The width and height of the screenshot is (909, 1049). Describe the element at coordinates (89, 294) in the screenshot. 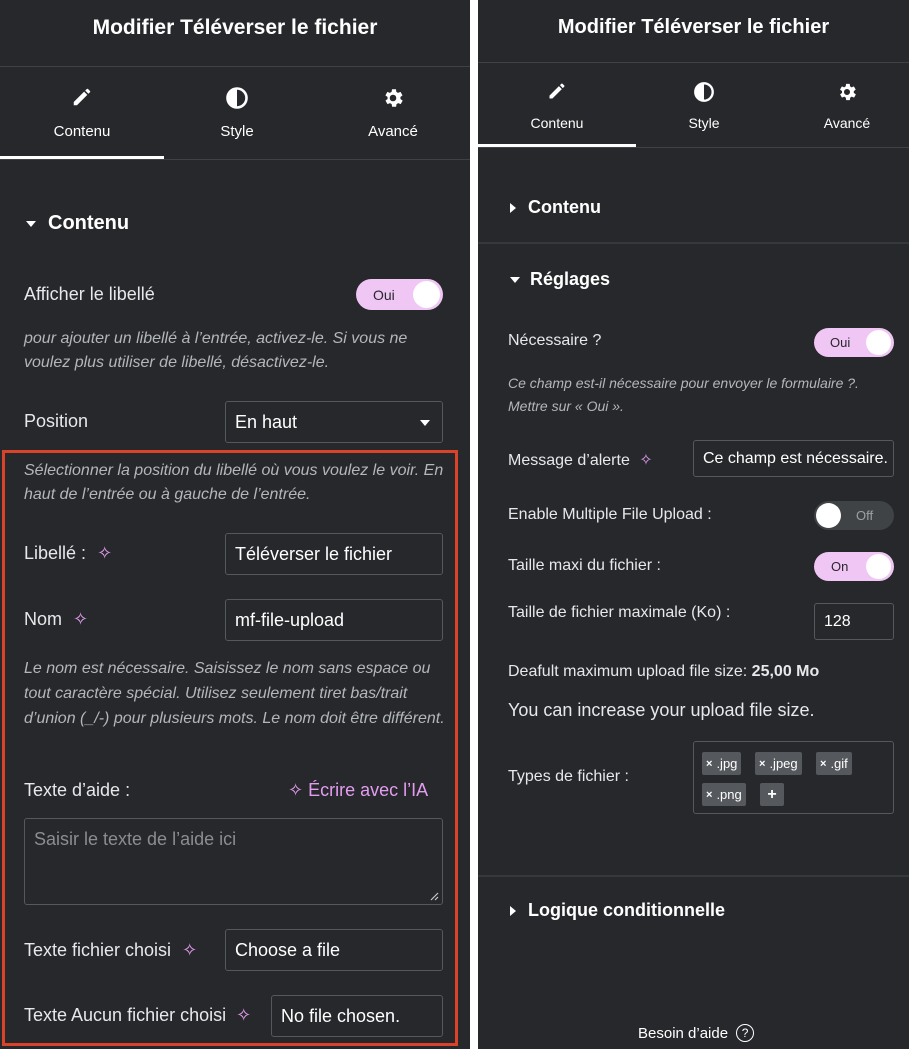

I see `show-label-label: Afficher le libellé` at that location.